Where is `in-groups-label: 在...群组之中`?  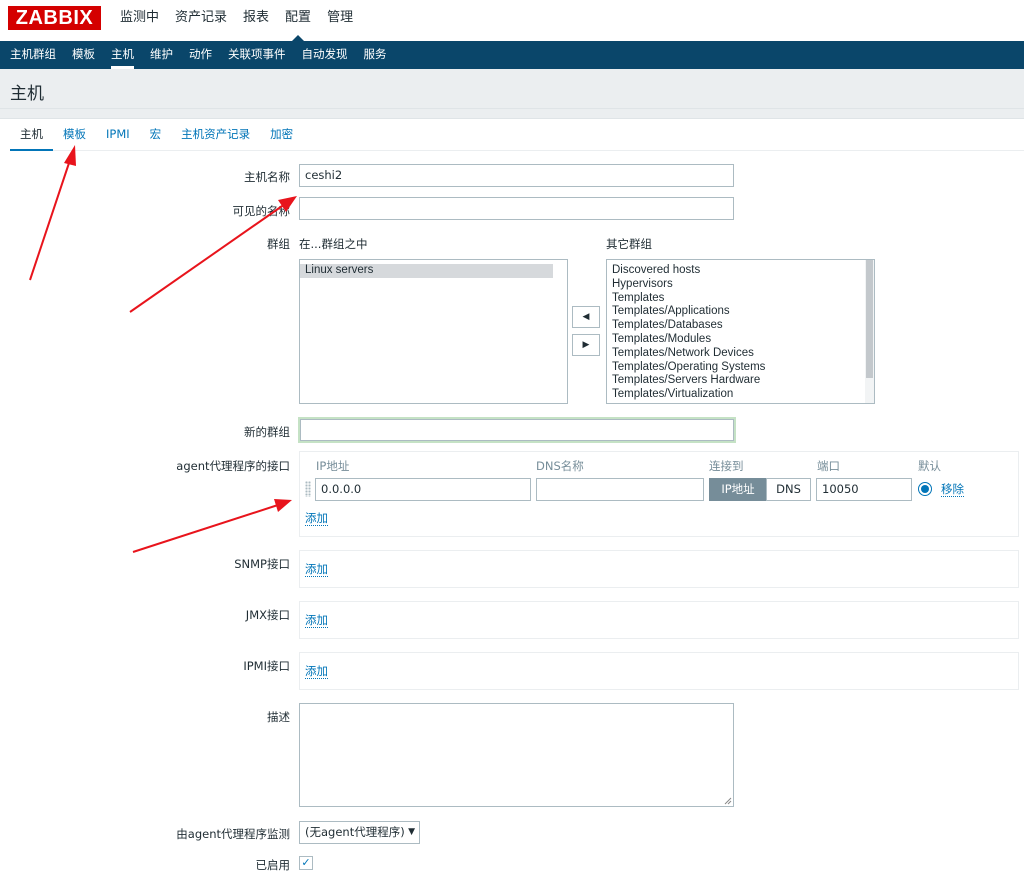
in-groups-label: 在...群组之中 is located at coordinates (333, 244).